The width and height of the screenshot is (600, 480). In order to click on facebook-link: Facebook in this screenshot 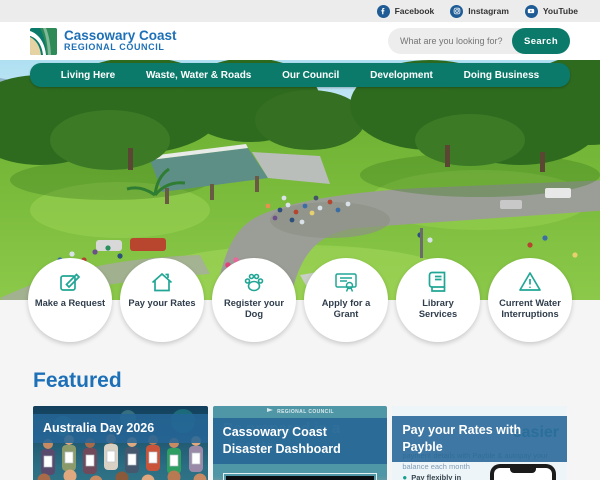, I will do `click(405, 11)`.